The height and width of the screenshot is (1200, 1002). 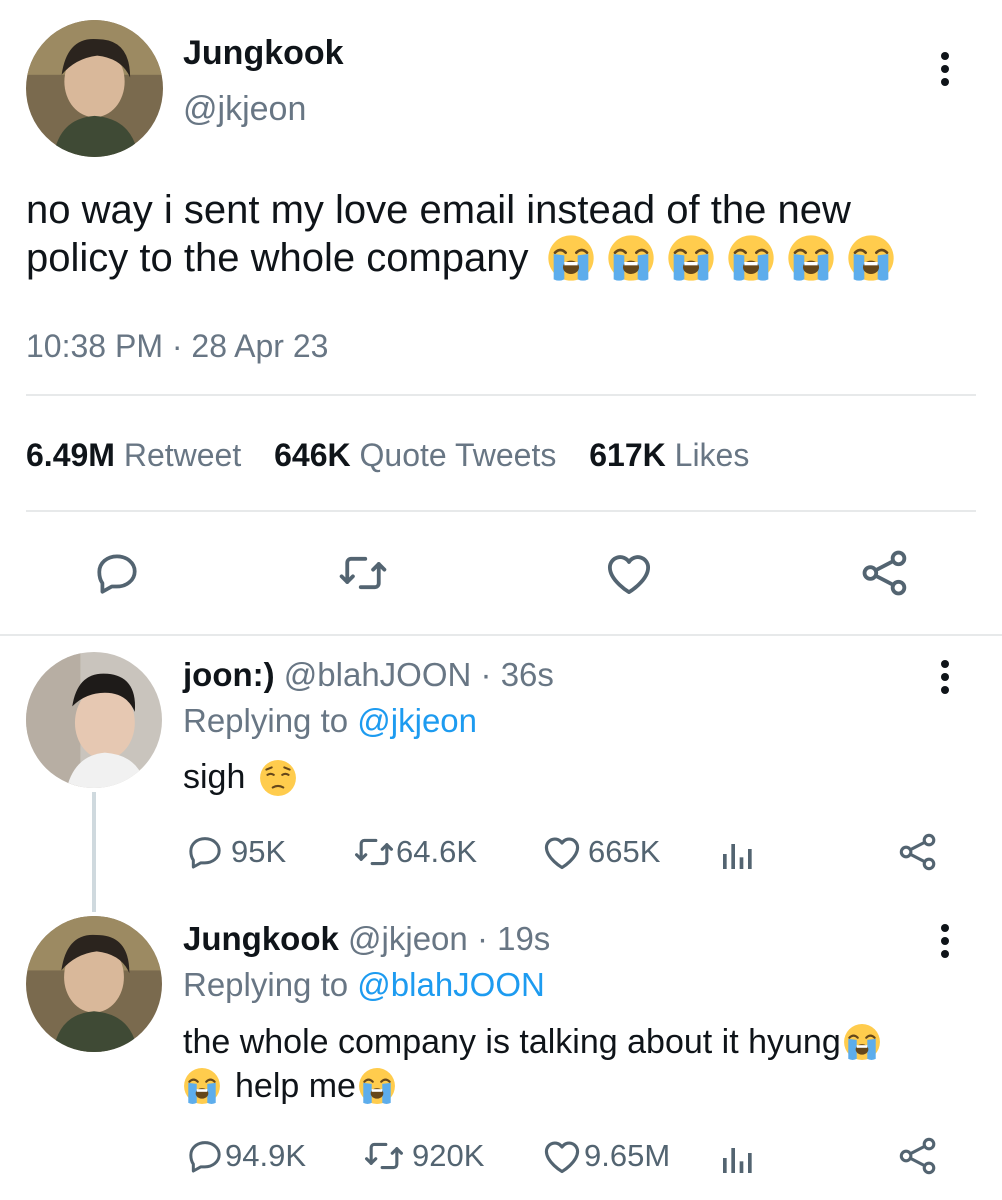 What do you see at coordinates (437, 851) in the screenshot?
I see `retweet-count: 64.6K` at bounding box center [437, 851].